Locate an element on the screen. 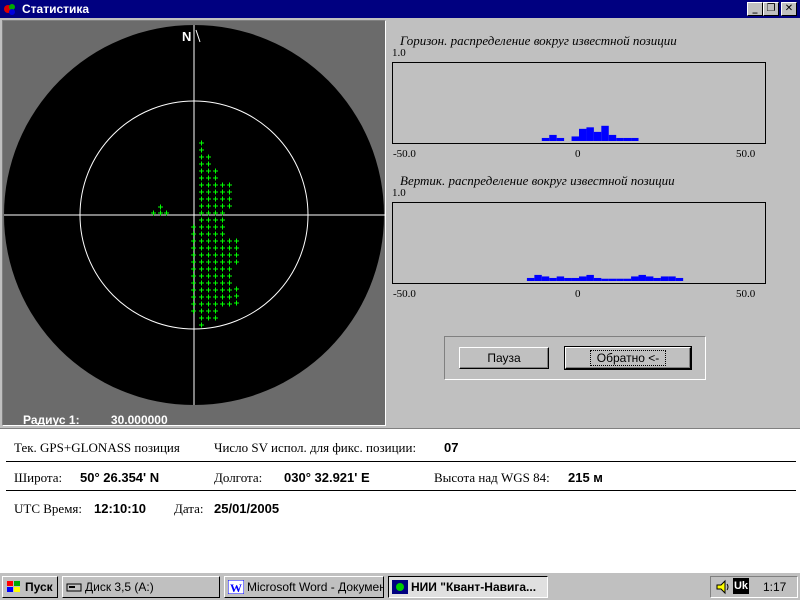 The width and height of the screenshot is (800, 600). floppy-drive-icon is located at coordinates (74, 587).